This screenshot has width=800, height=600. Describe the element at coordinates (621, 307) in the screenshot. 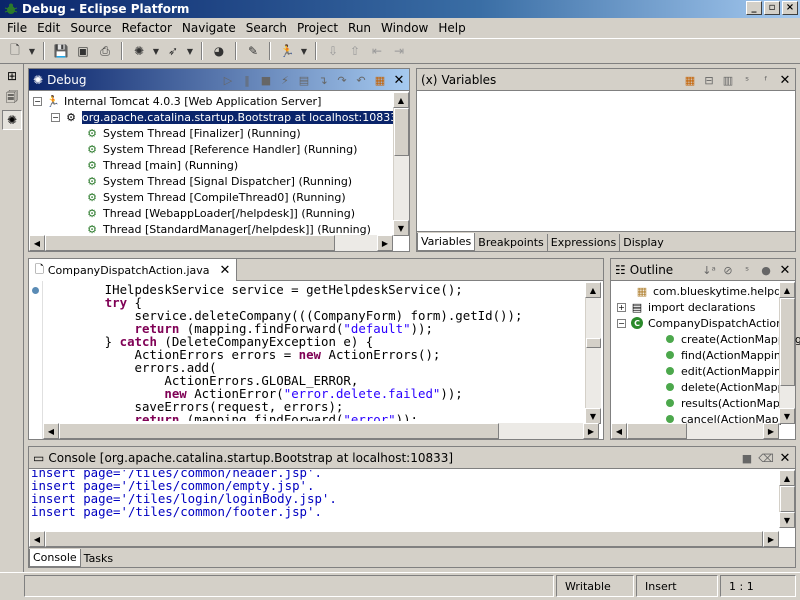

I see `expand-icon: +` at that location.